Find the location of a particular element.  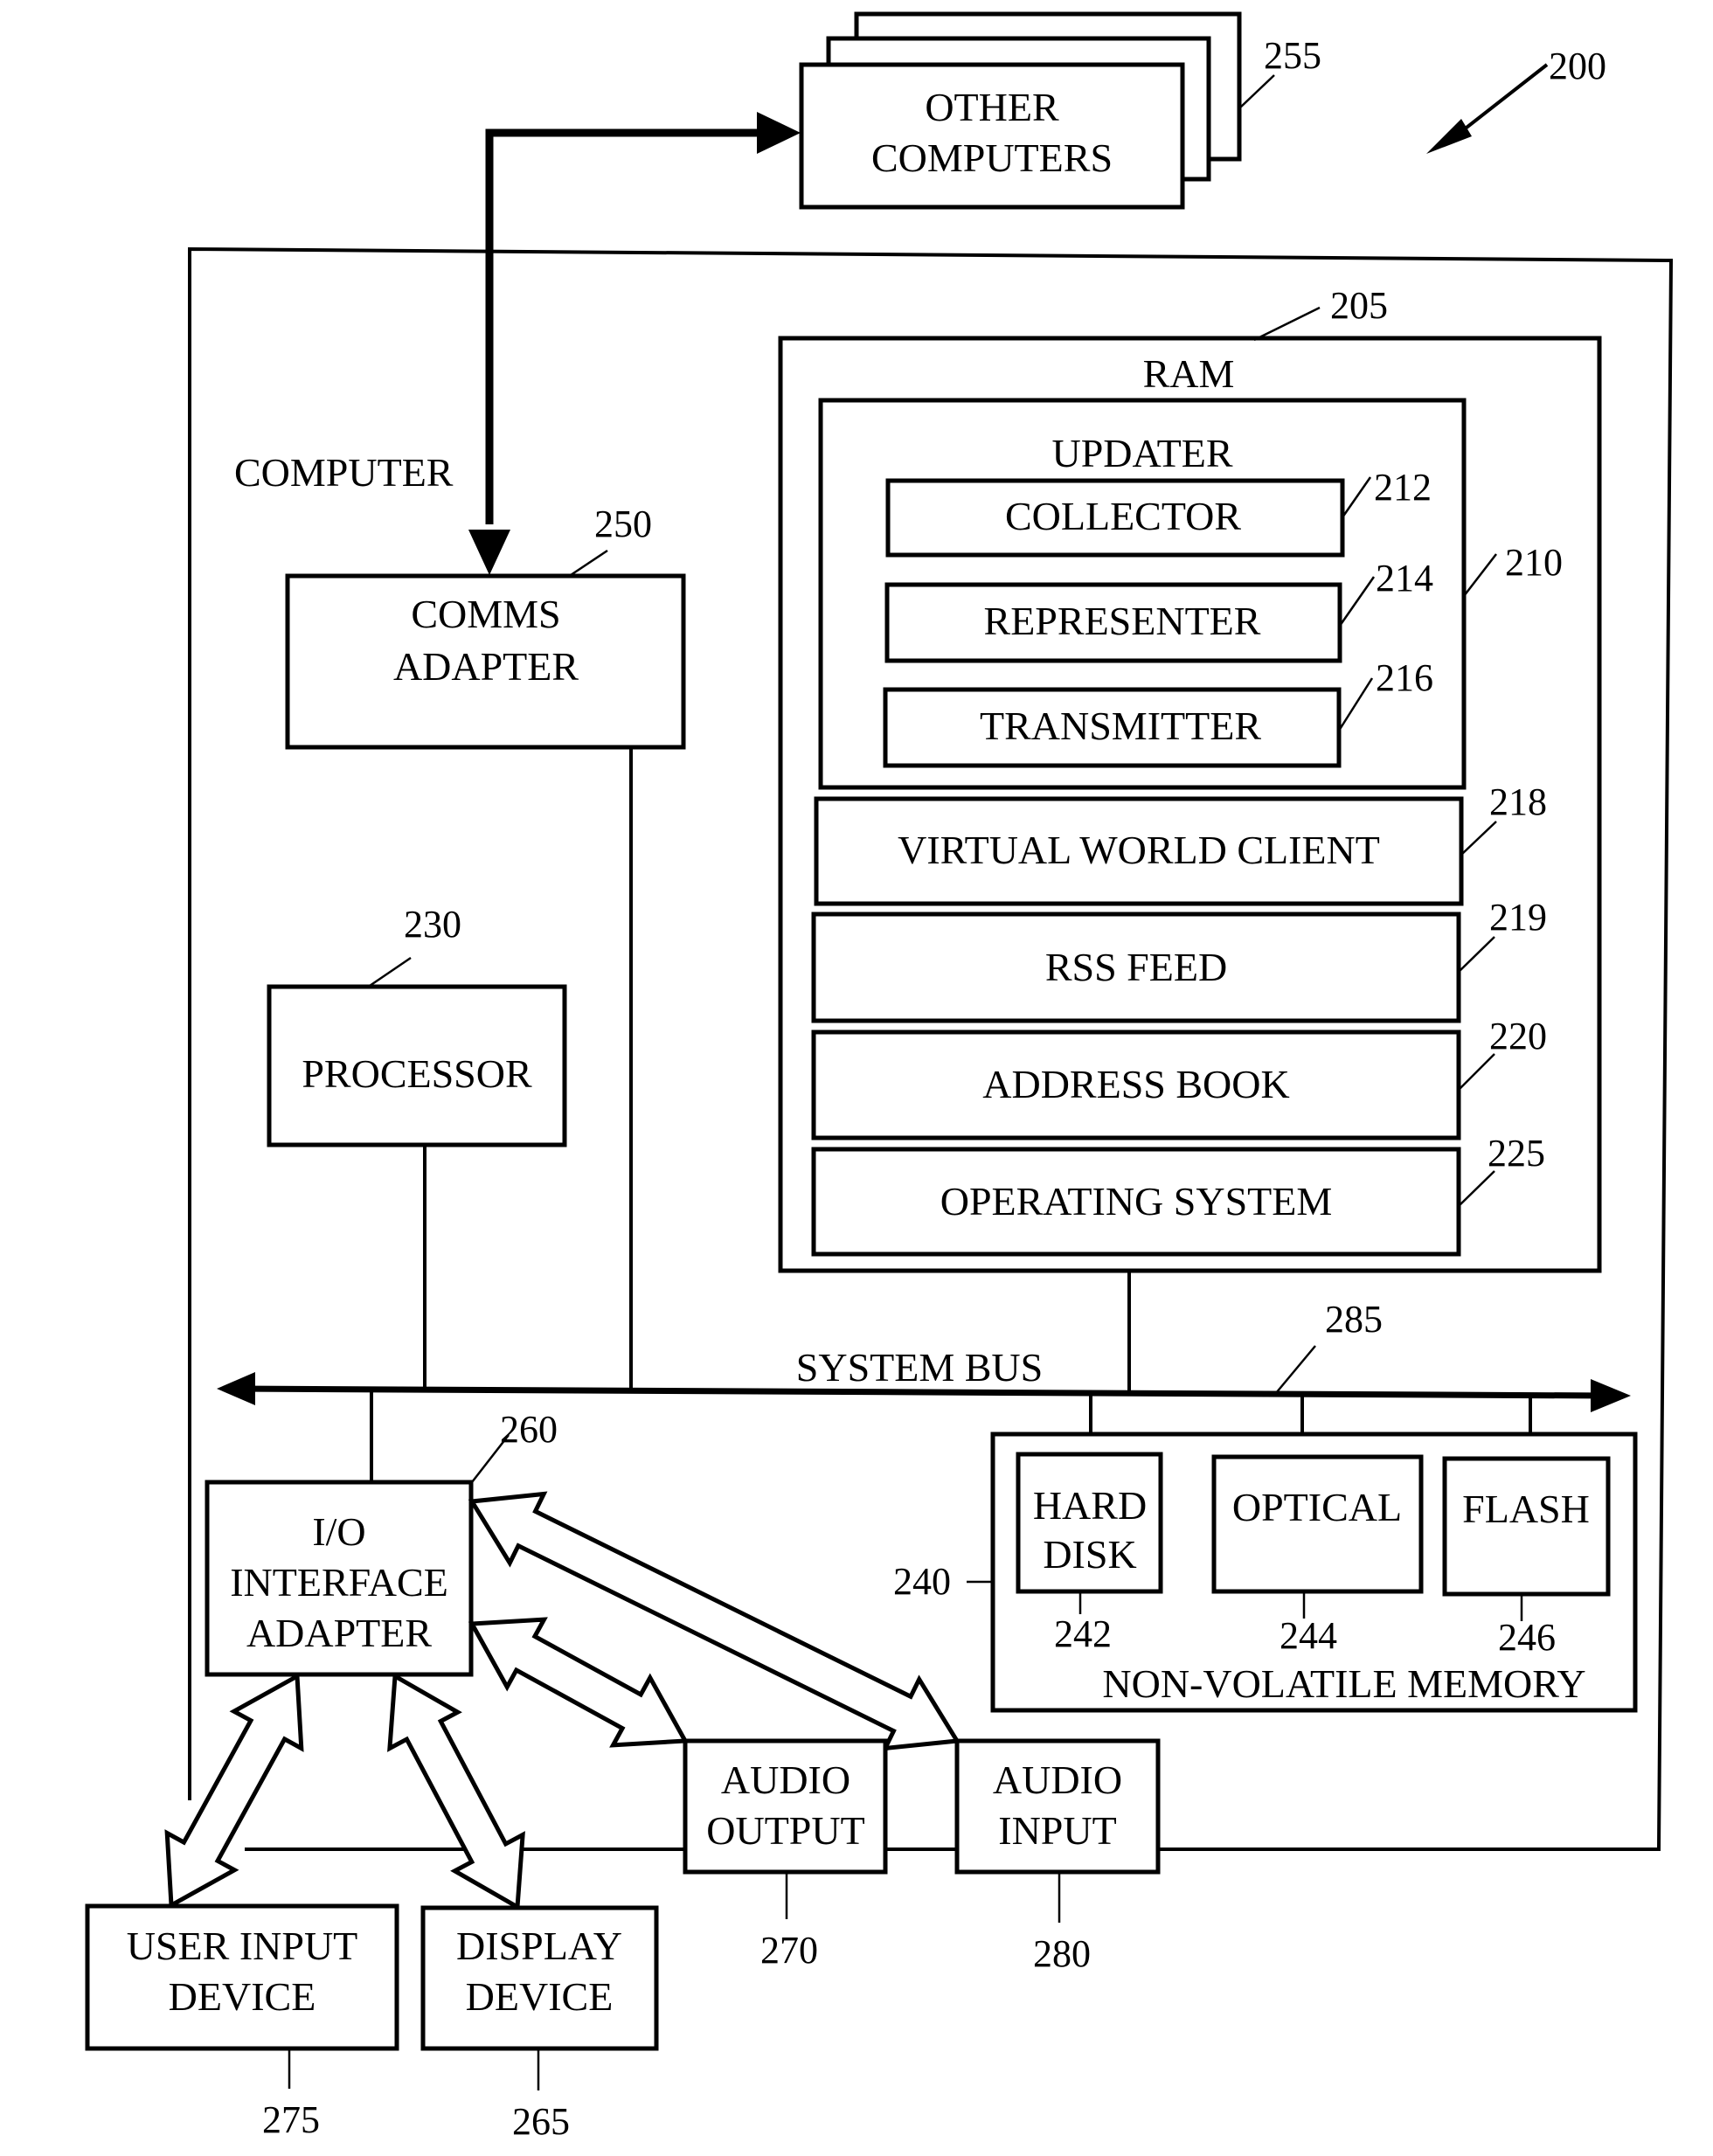

io-adapter-label-line2: INTERFACE is located at coordinates (339, 1582).